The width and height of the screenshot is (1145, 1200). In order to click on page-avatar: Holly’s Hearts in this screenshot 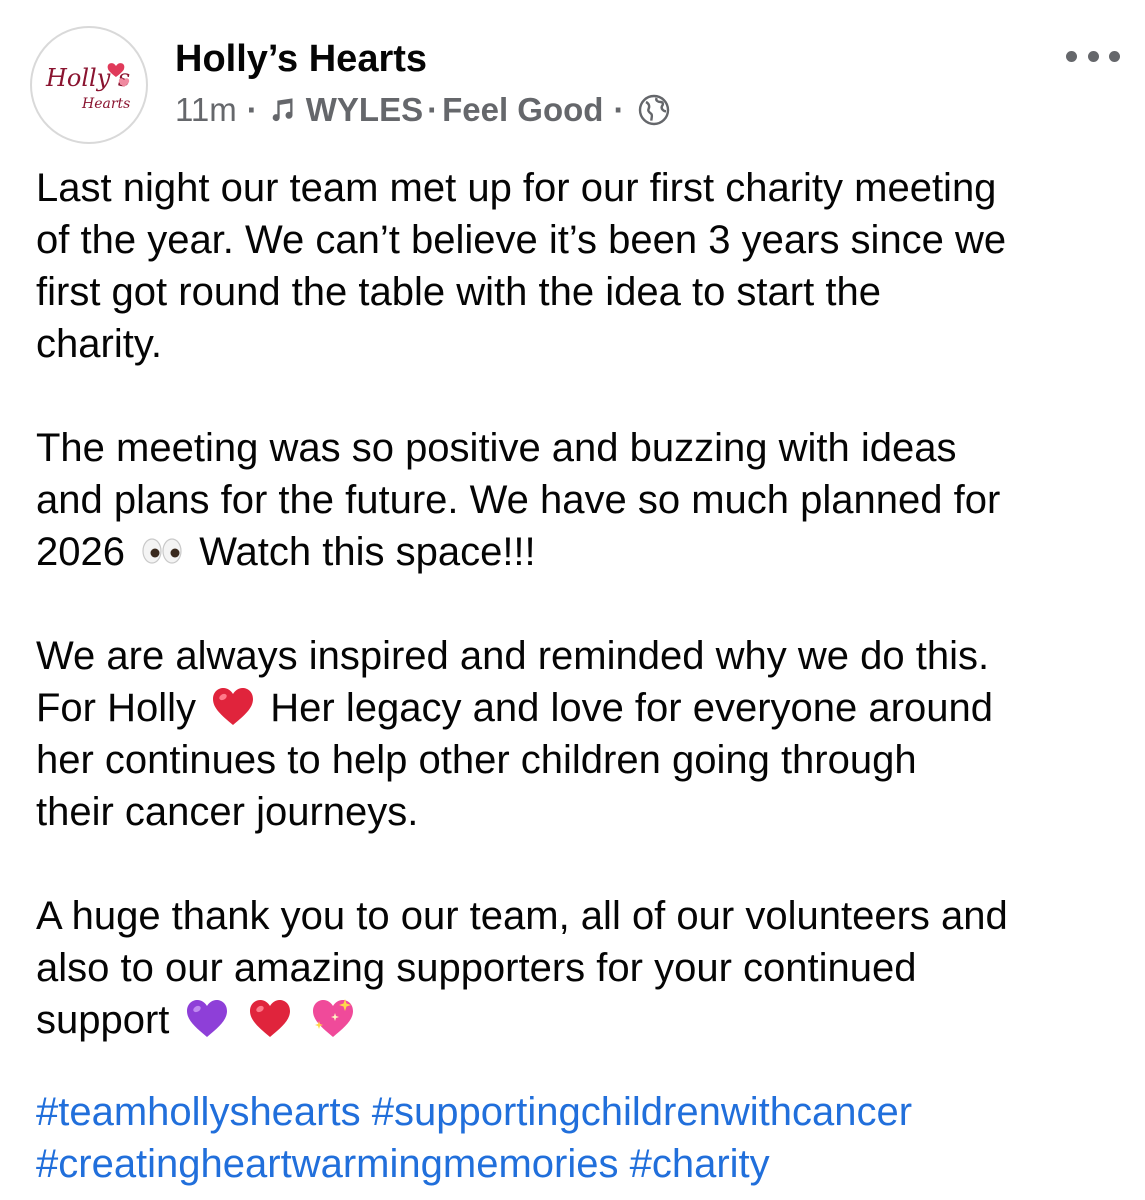, I will do `click(89, 85)`.